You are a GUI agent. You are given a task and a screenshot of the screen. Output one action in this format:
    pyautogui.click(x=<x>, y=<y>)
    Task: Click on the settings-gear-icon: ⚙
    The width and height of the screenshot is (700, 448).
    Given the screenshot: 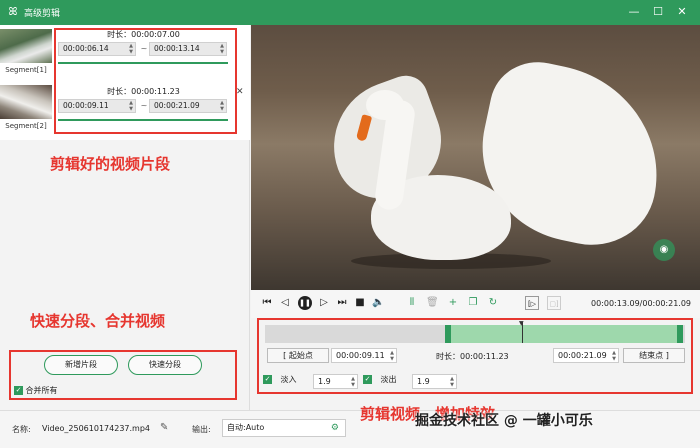 What is the action you would take?
    pyautogui.click(x=335, y=428)
    